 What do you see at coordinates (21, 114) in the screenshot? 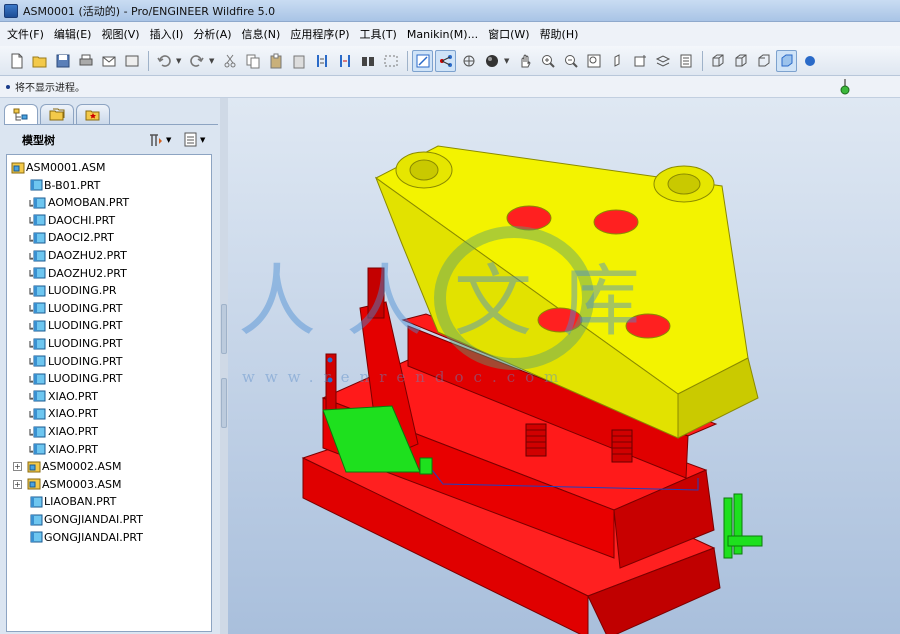
I see `model-tree-tab-icon` at bounding box center [21, 114].